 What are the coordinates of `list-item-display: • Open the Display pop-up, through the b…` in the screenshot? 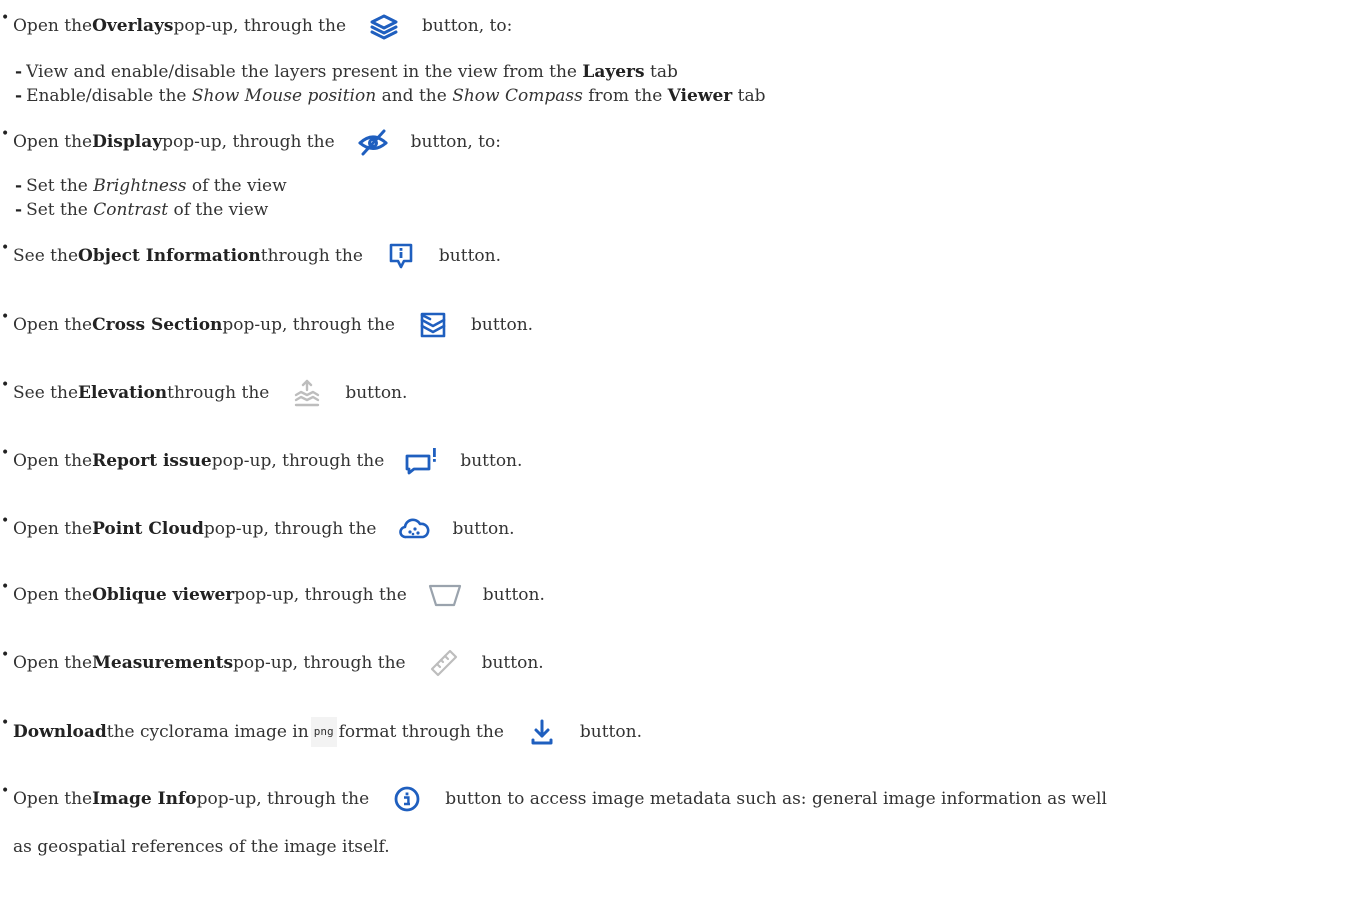 It's located at (676, 141).